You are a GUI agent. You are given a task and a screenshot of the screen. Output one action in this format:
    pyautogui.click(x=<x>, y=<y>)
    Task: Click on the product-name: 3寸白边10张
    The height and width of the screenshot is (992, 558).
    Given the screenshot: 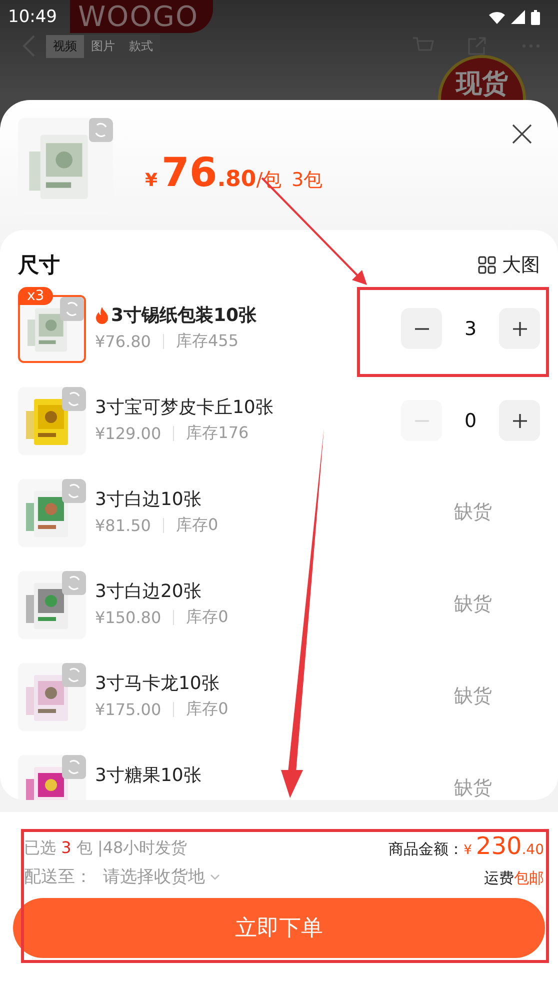 What is the action you would take?
    pyautogui.click(x=148, y=499)
    